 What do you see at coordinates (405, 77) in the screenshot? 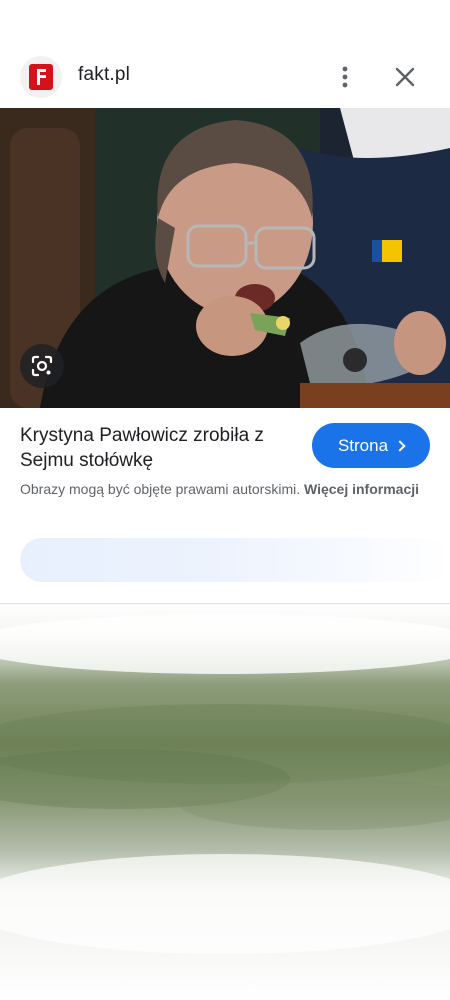
I see `close-icon` at bounding box center [405, 77].